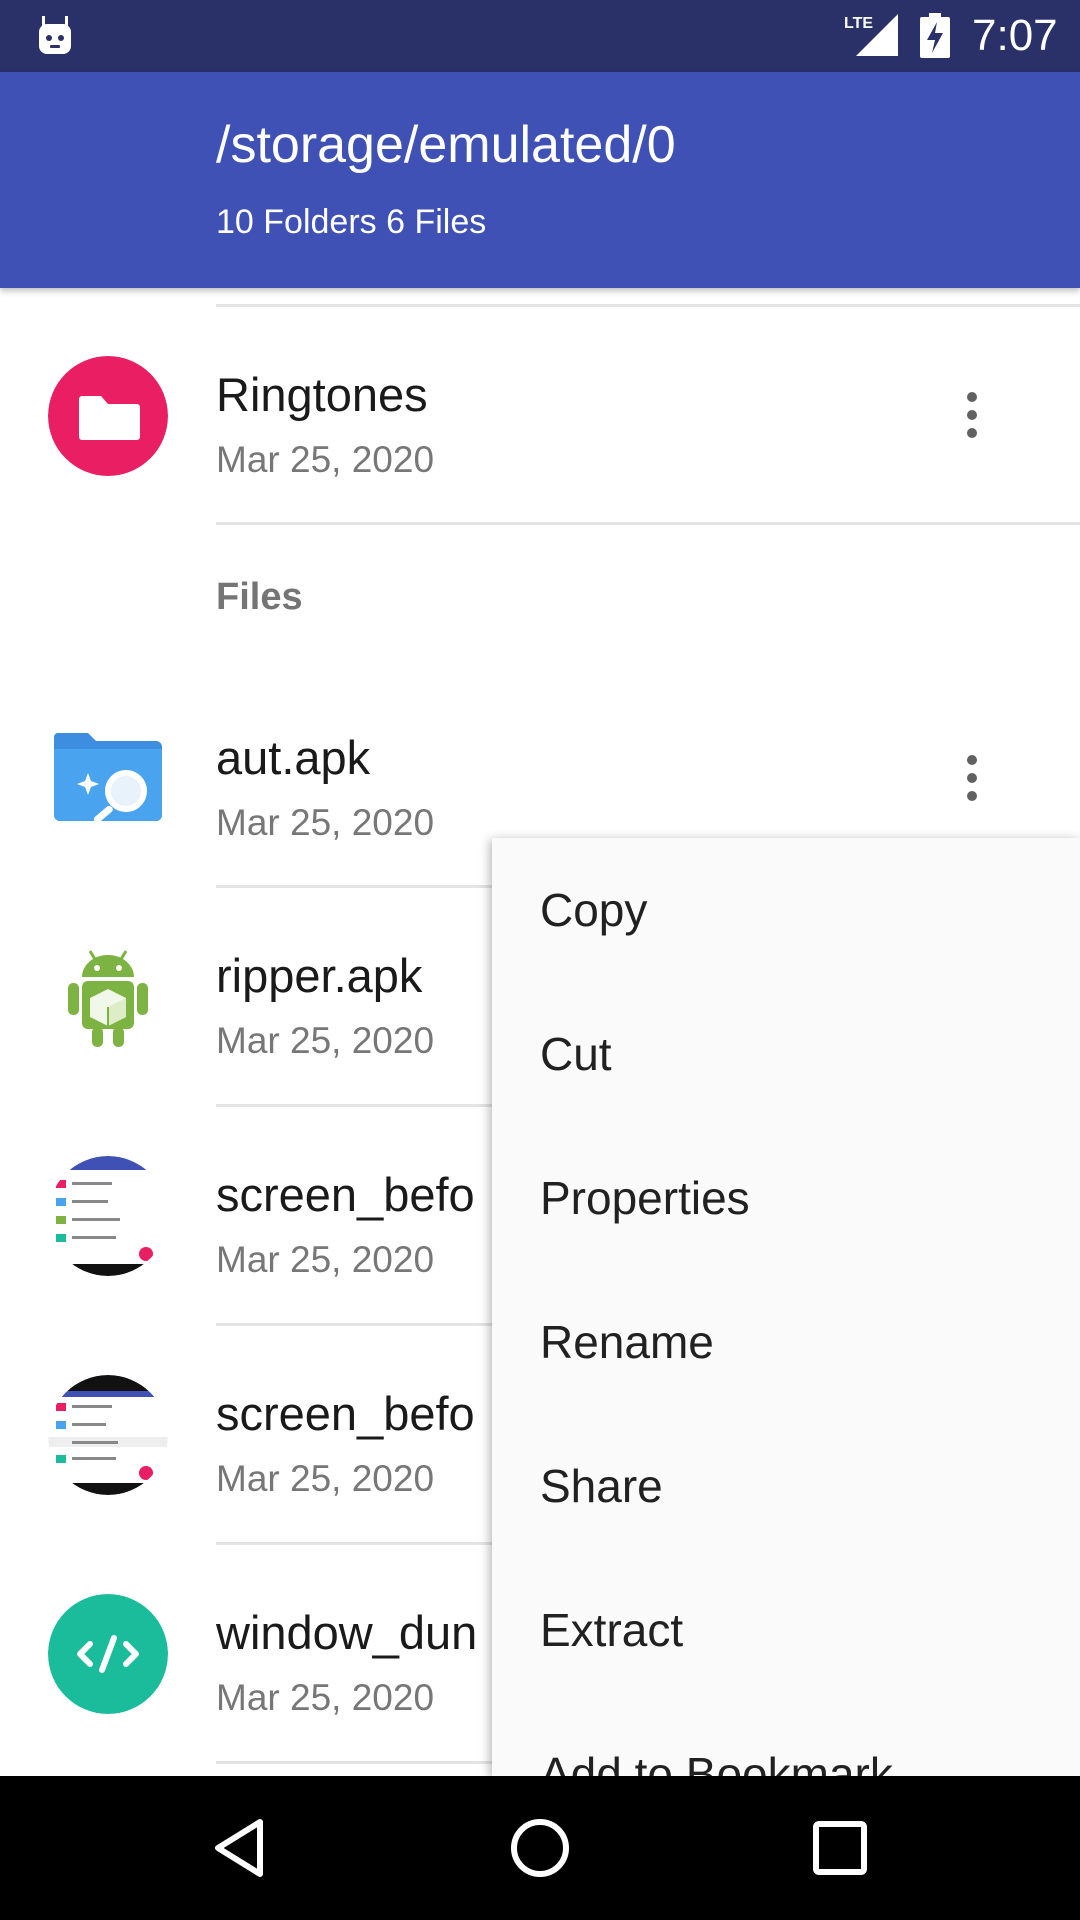 This screenshot has height=1920, width=1080. I want to click on app-search-icon, so click(108, 778).